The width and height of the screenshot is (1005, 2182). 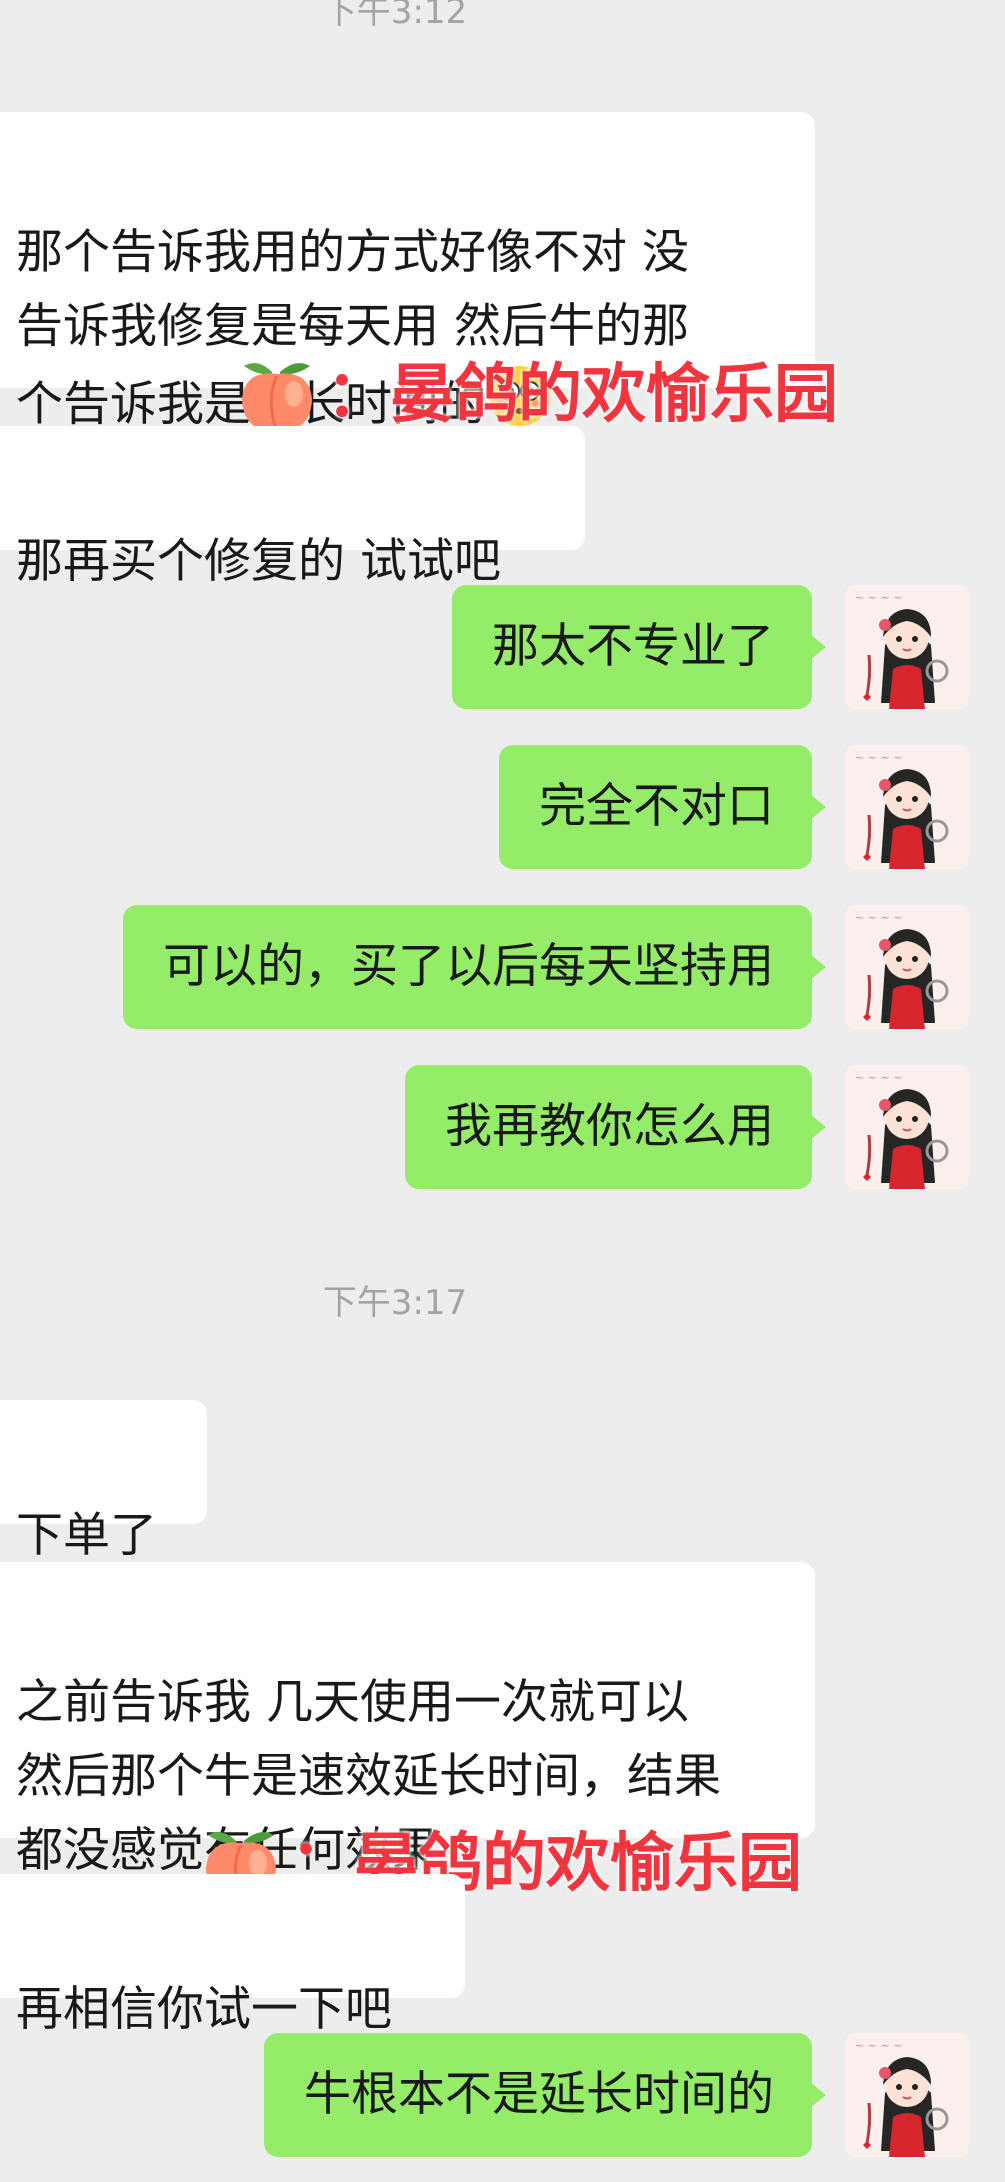 I want to click on outgoing-message: 完全不对口, so click(x=662, y=807).